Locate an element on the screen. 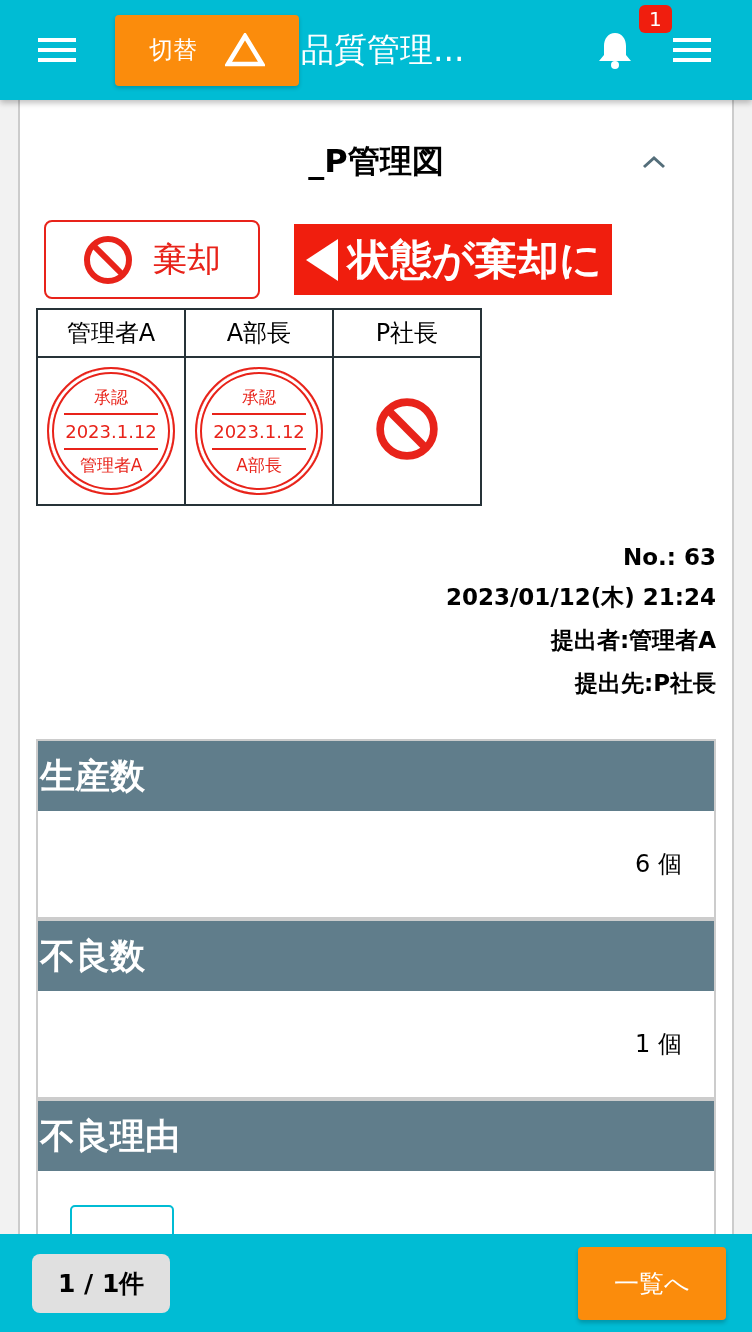 This screenshot has width=752, height=1332. list-button: 一覧へ is located at coordinates (652, 1283).